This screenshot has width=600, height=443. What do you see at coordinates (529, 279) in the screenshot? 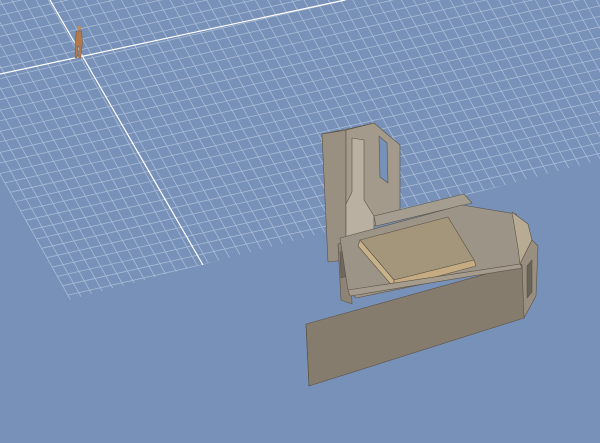
I see `right-window` at bounding box center [529, 279].